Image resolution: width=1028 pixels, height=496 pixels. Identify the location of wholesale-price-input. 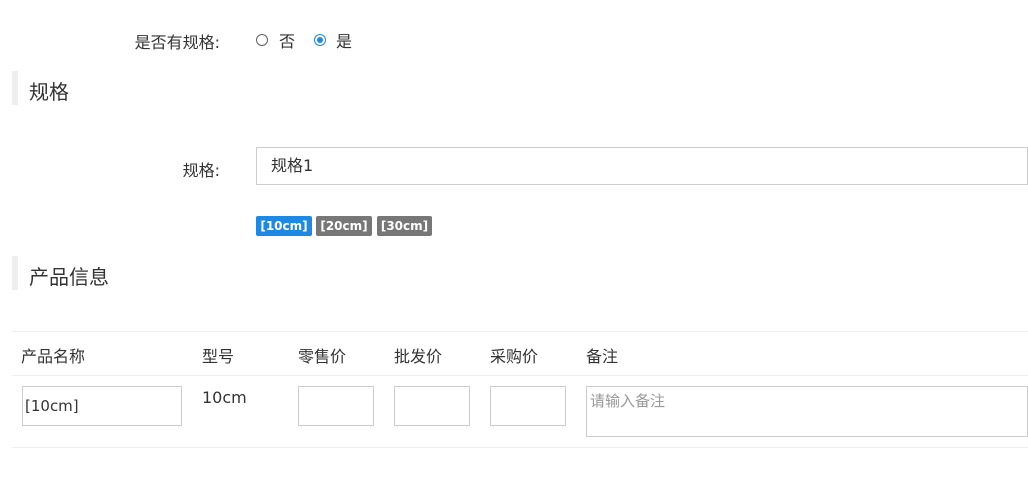
(432, 406).